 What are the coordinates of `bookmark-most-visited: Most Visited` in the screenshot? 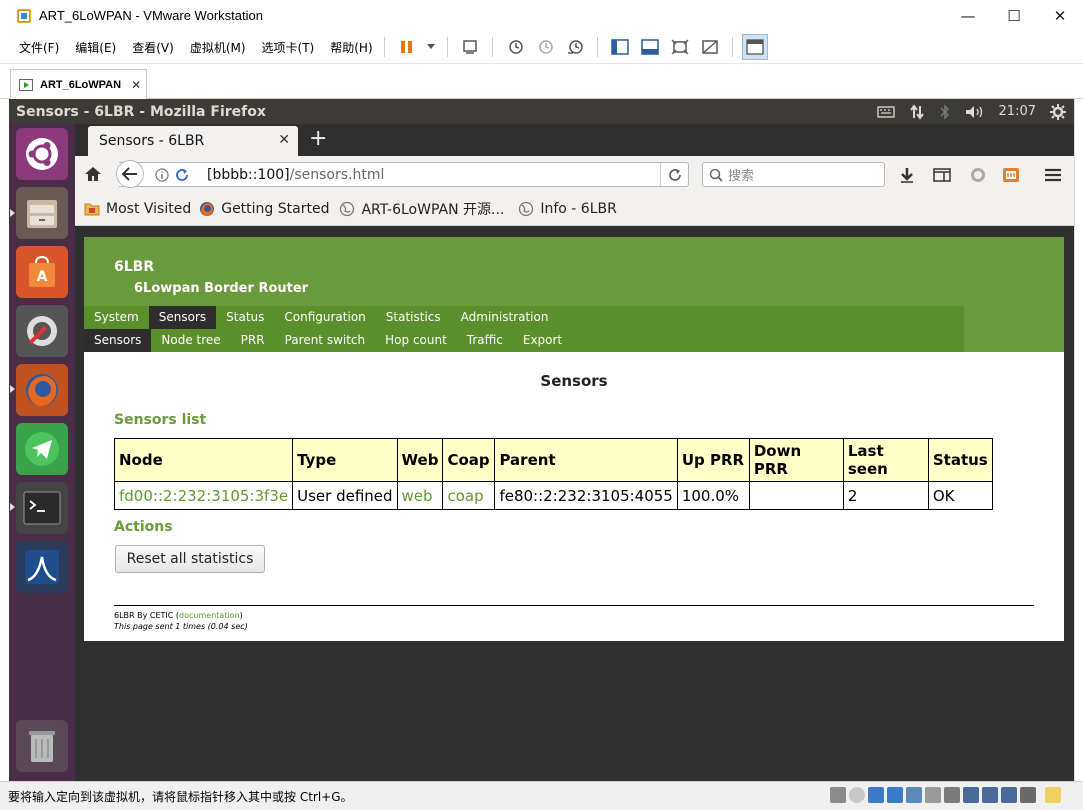 It's located at (137, 209).